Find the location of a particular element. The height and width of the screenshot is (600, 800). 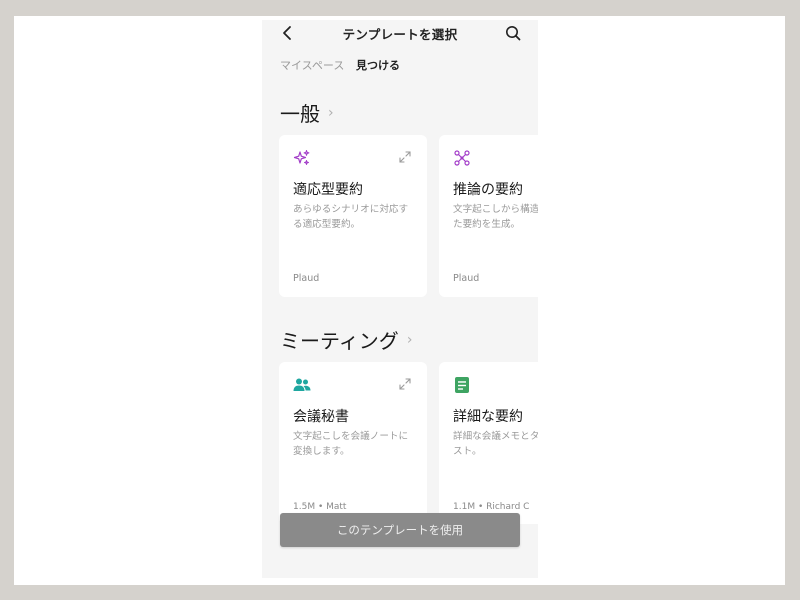

card-usage-meta: 1.5M • Matt is located at coordinates (320, 507).